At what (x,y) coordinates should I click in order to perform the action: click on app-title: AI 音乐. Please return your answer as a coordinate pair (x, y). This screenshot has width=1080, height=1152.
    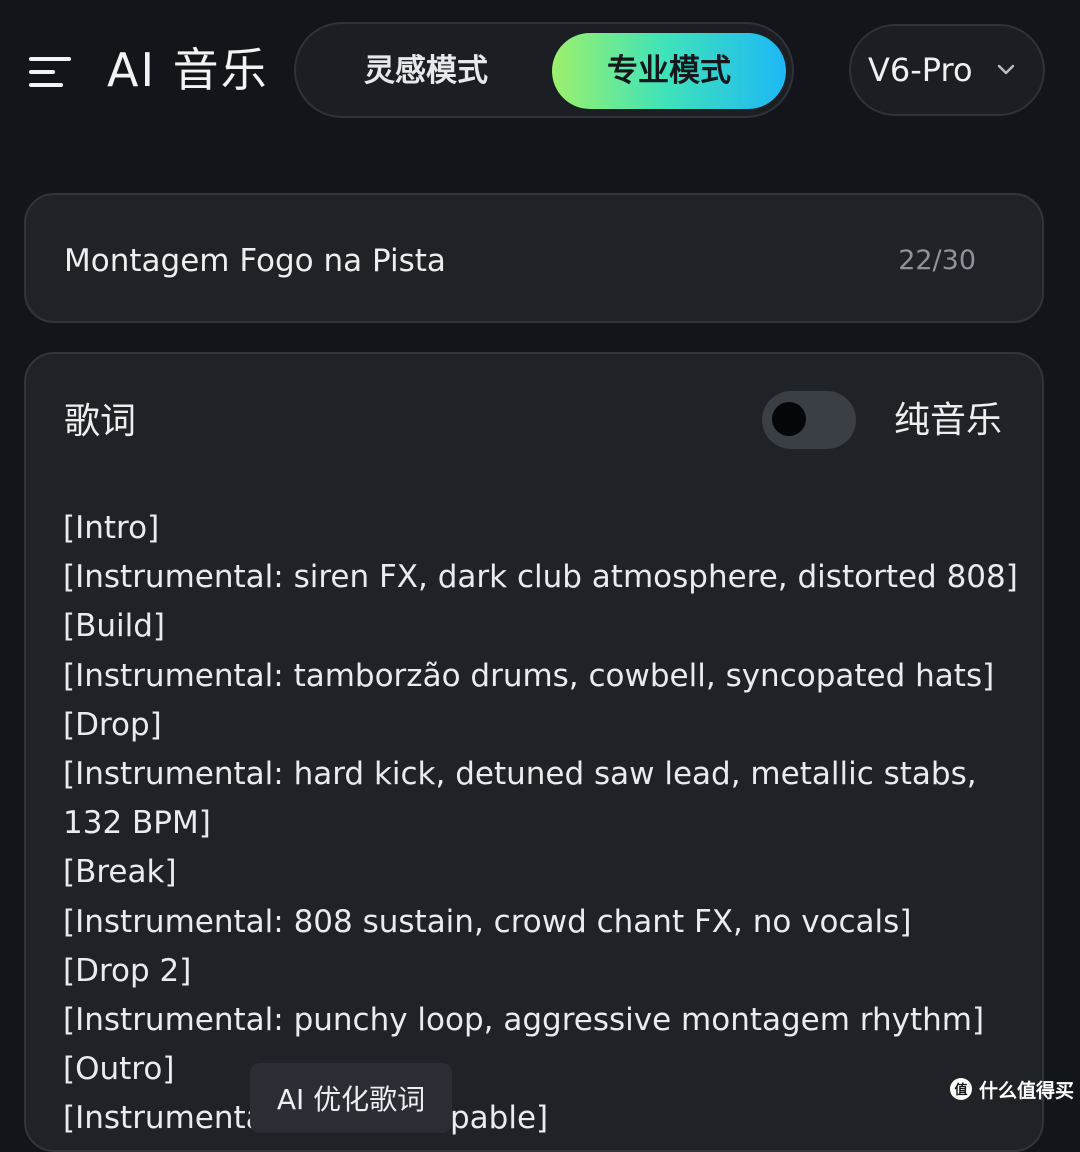
    Looking at the image, I should click on (188, 70).